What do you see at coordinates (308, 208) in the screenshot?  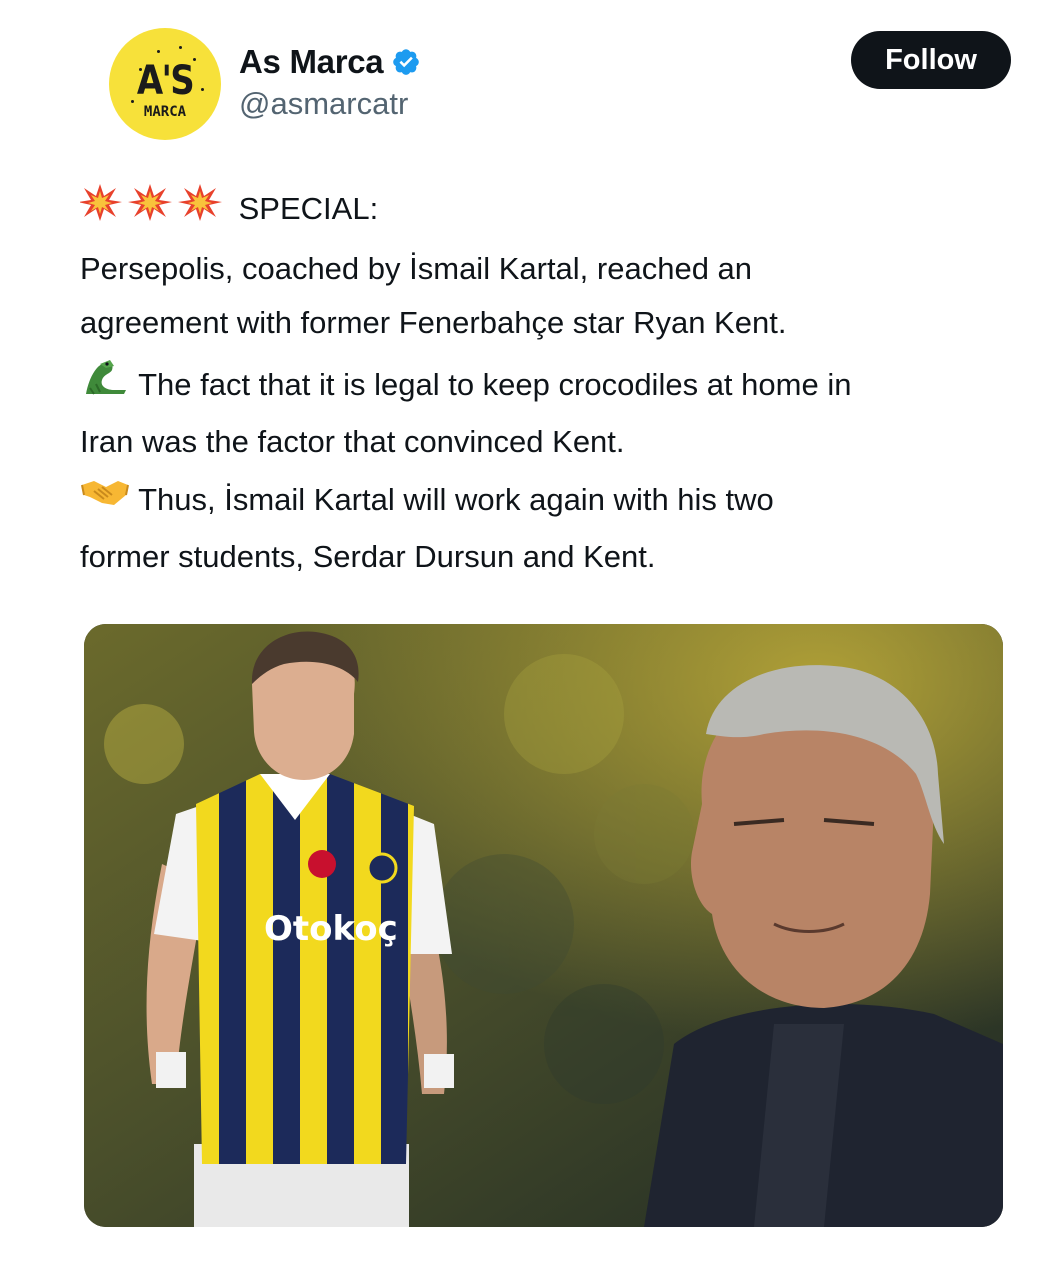 I see `tweet-header-text: SPECIAL:` at bounding box center [308, 208].